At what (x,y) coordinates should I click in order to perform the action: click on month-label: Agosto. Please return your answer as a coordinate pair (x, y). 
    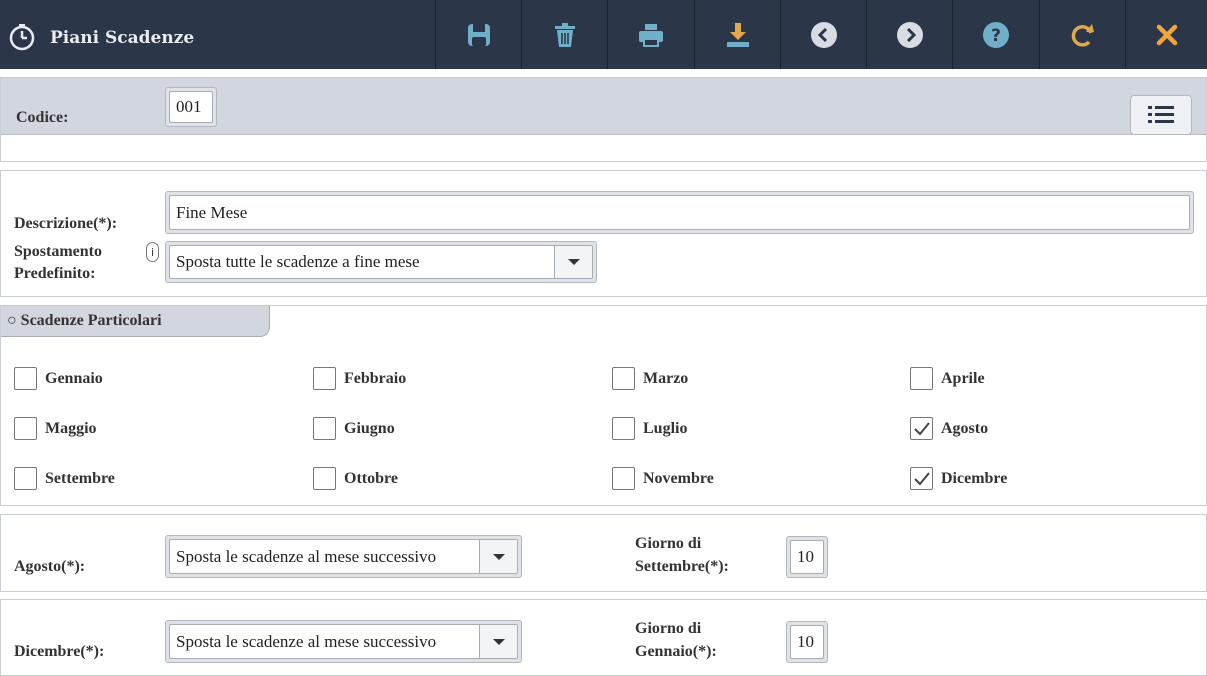
    Looking at the image, I should click on (965, 428).